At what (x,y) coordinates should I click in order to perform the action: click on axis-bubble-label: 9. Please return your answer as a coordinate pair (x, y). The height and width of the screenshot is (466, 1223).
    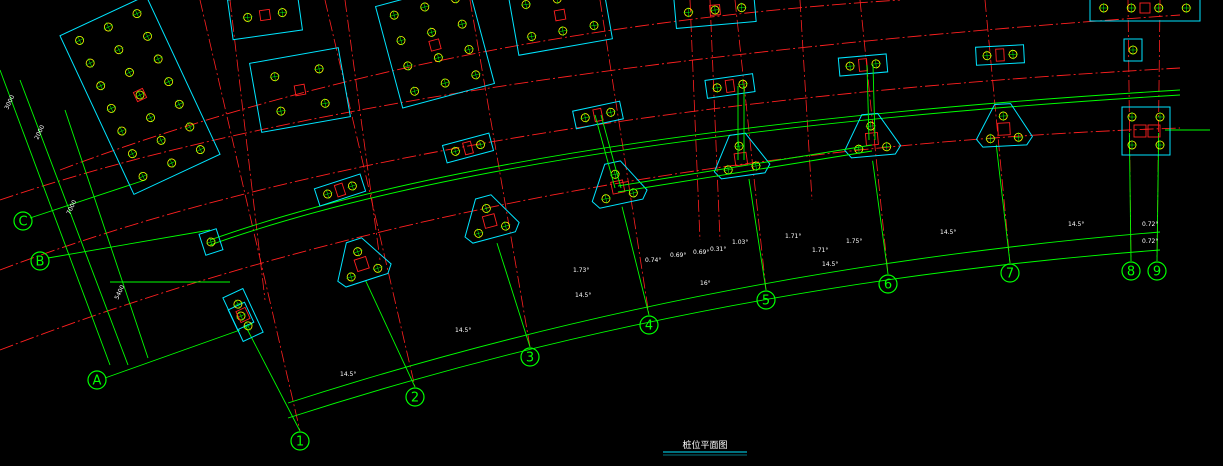
    Looking at the image, I should click on (1157, 272).